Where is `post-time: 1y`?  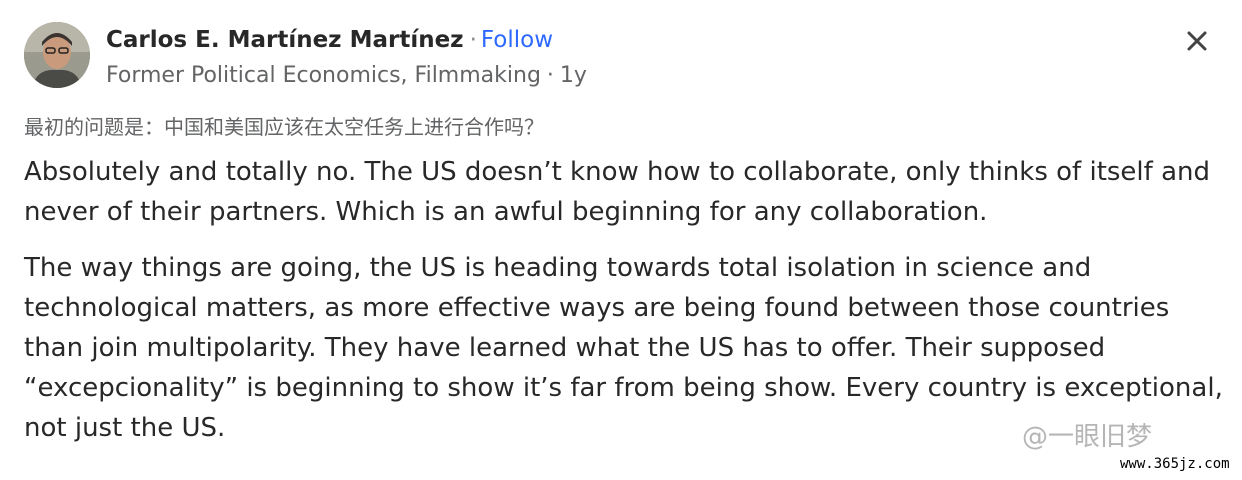 post-time: 1y is located at coordinates (573, 75).